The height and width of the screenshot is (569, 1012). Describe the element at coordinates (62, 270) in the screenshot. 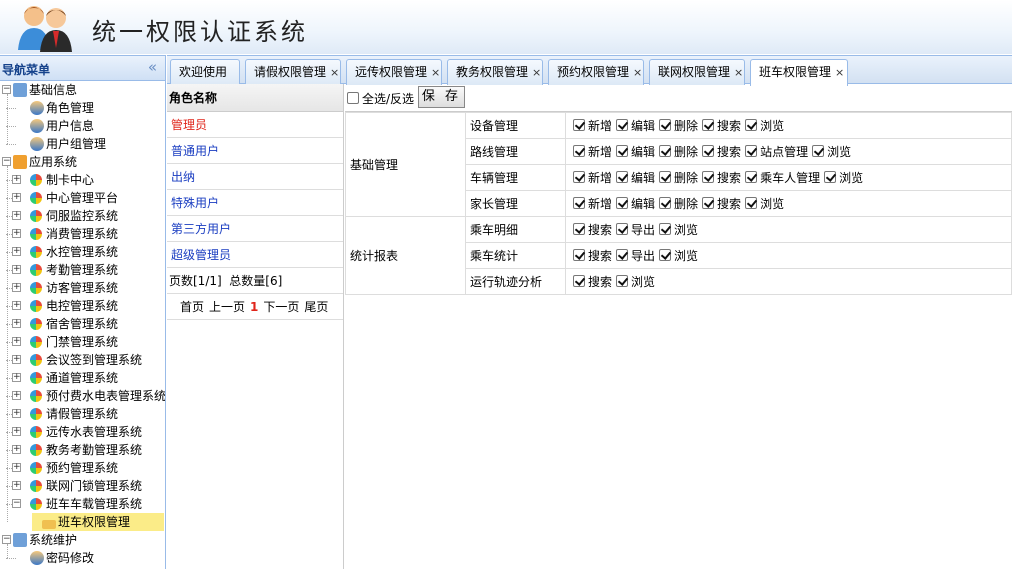

I see `tree-item: + 考勤管理系统` at that location.